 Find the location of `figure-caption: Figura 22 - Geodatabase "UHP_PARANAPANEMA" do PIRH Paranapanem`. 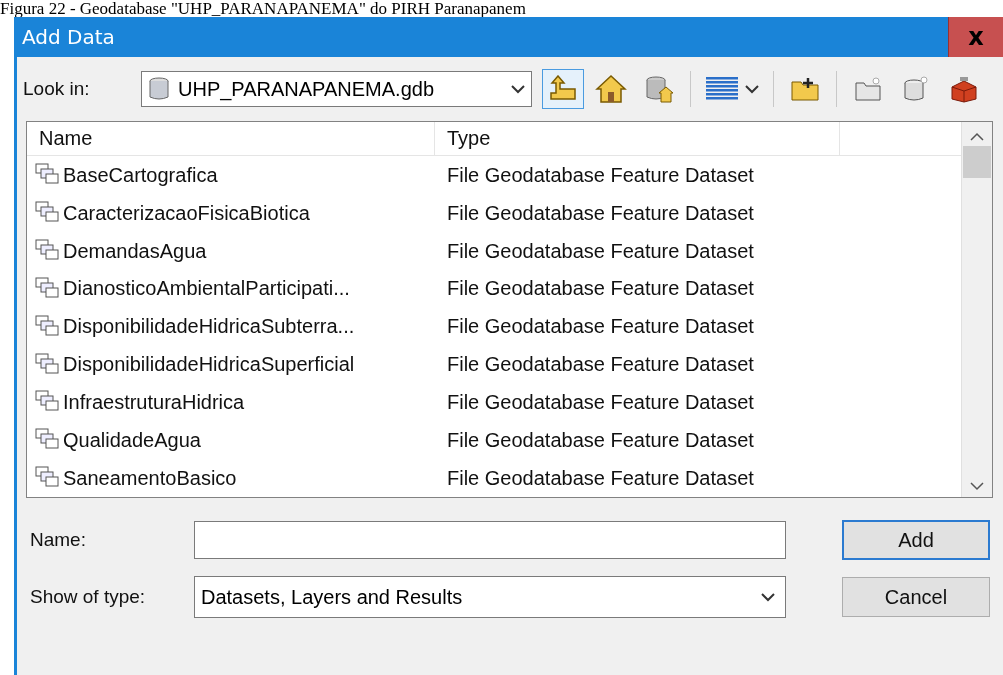

figure-caption: Figura 22 - Geodatabase "UHP_PARANAPANEMA" do PIRH Paranapanem is located at coordinates (263, 8).